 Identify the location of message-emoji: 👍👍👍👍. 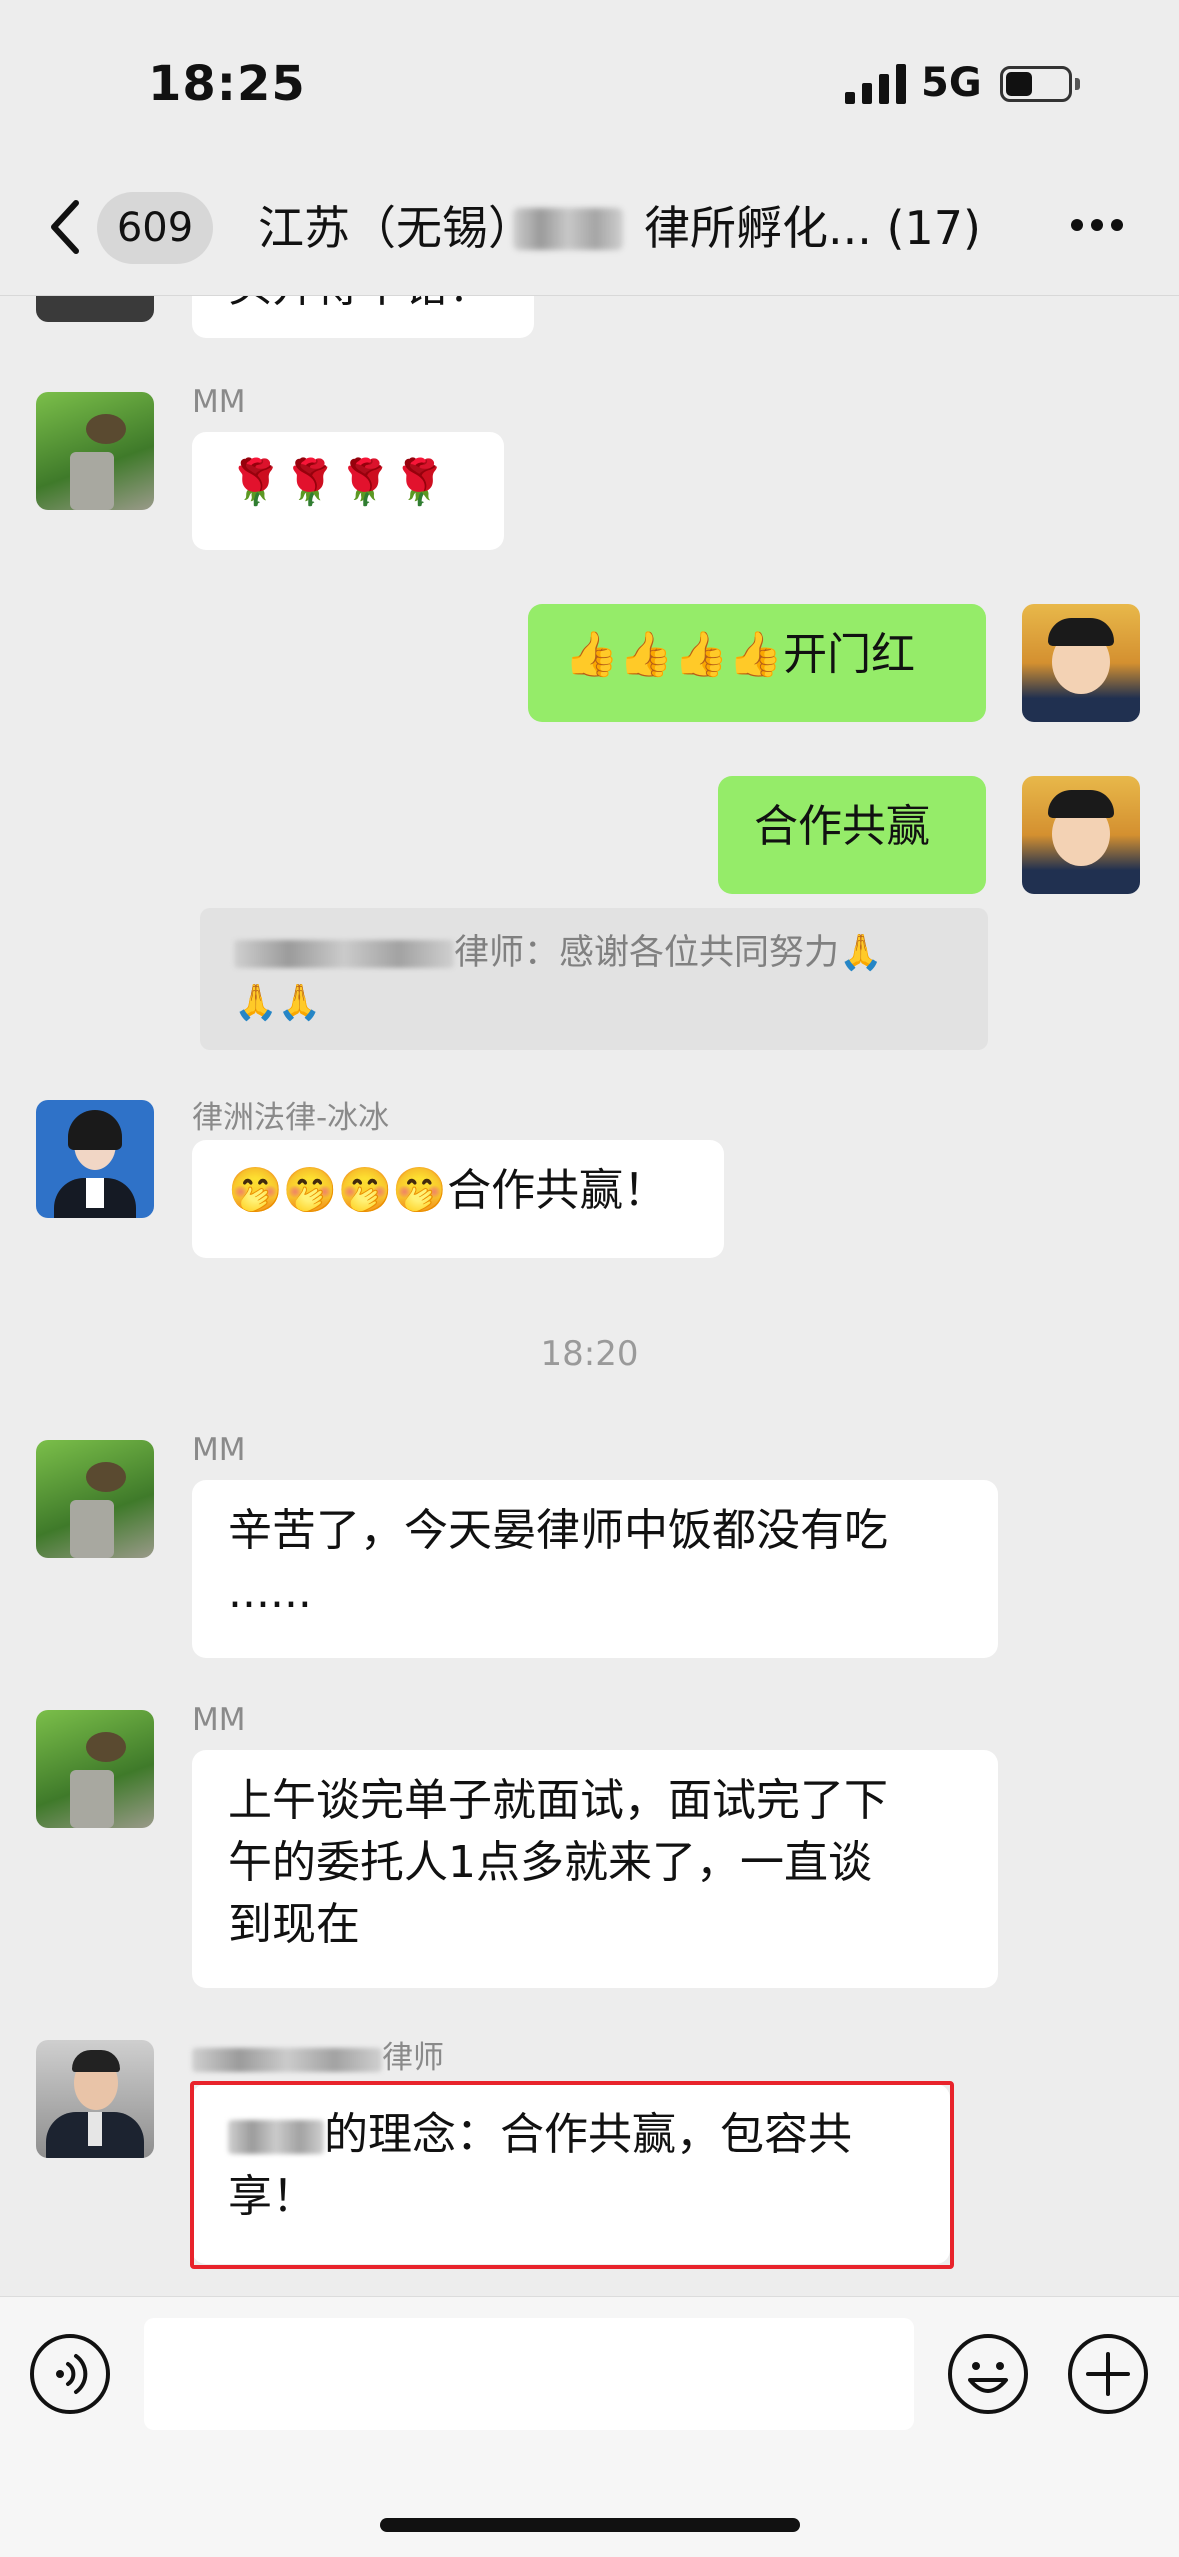
(674, 654).